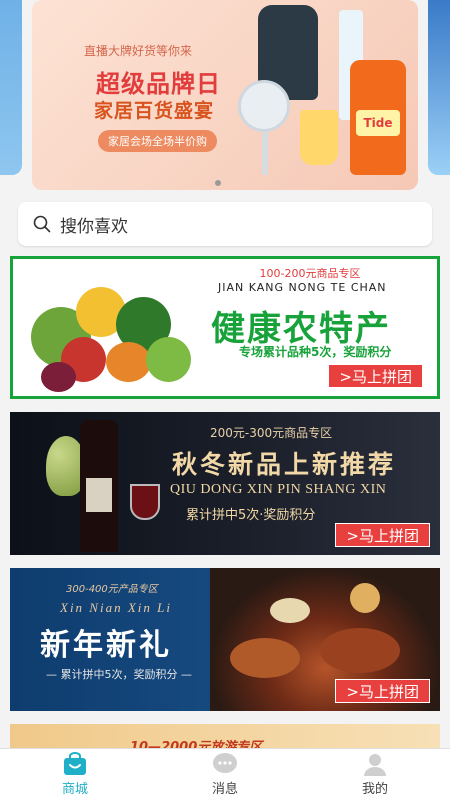 The image size is (450, 800). Describe the element at coordinates (271, 433) in the screenshot. I see `promo-range-label: 200元-300元商品专区` at that location.